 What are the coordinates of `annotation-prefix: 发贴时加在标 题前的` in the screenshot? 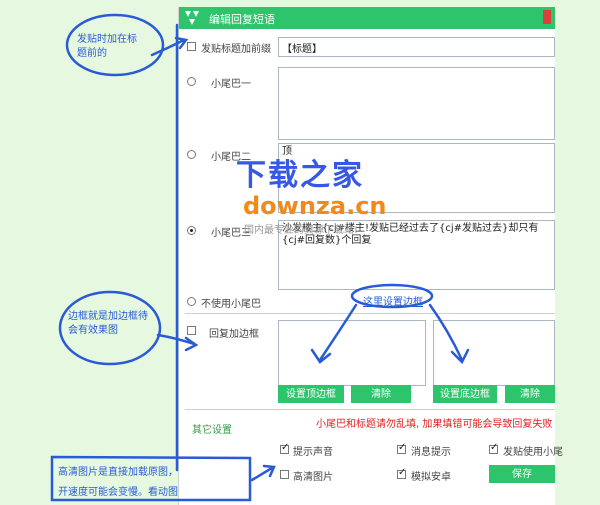 It's located at (117, 47).